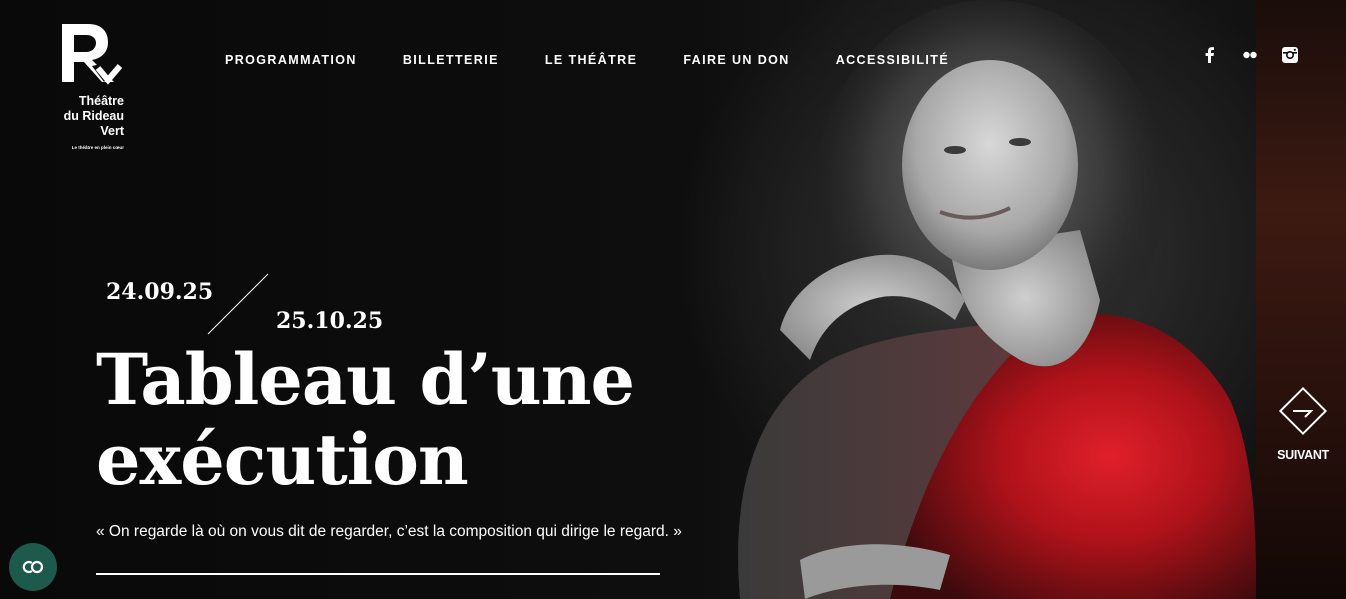  What do you see at coordinates (736, 60) in the screenshot?
I see `nav-item-faire-un-don: FAIRE UN DON` at bounding box center [736, 60].